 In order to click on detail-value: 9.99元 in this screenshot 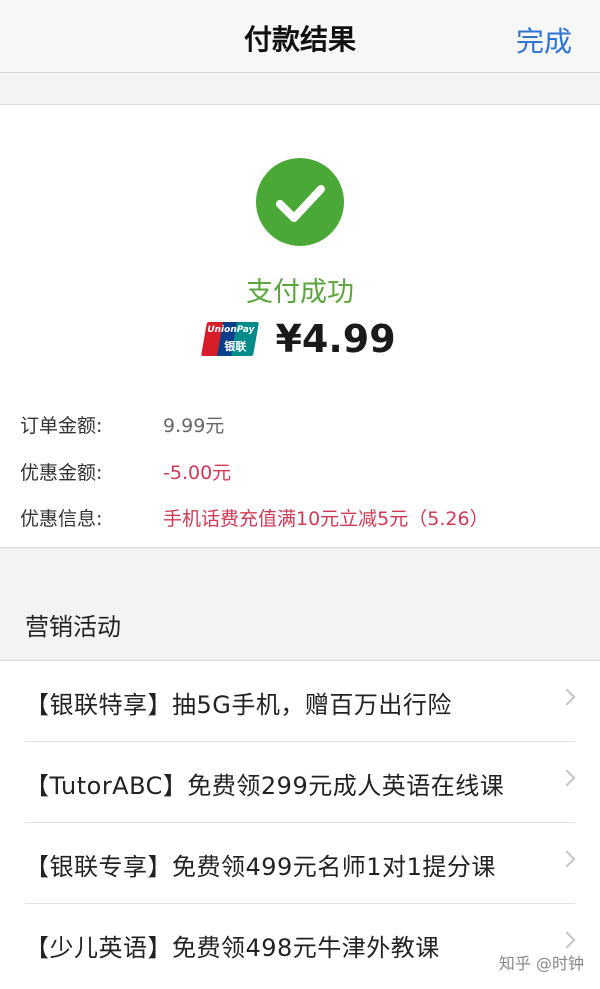, I will do `click(194, 426)`.